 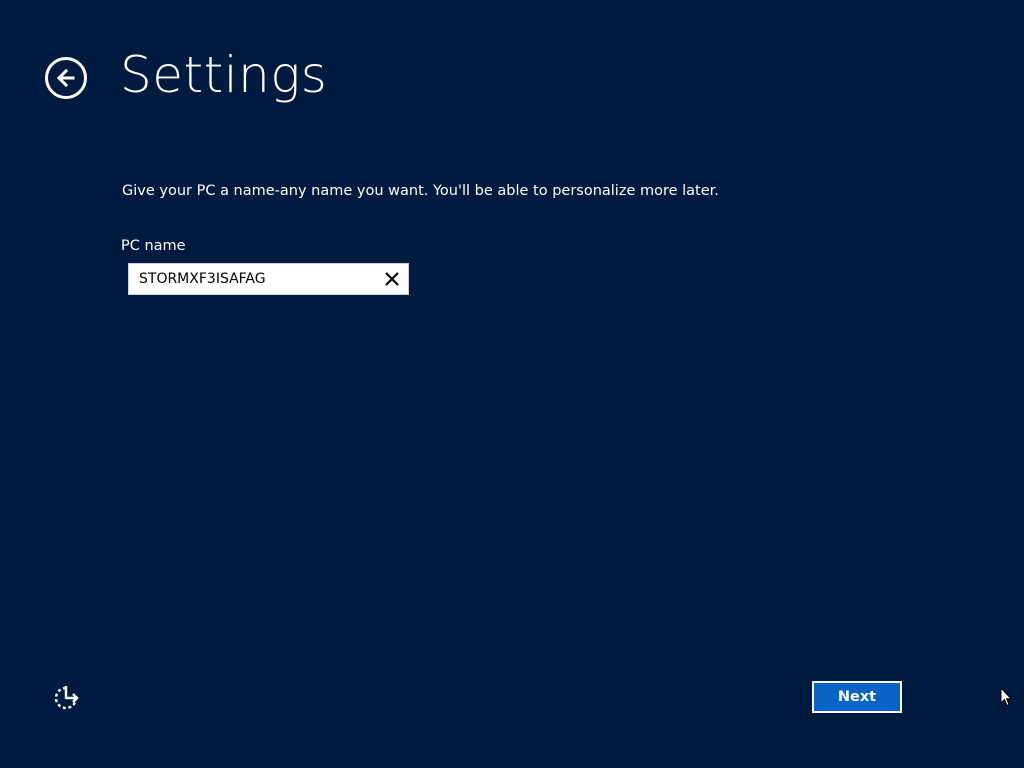 I want to click on back-arrow-icon, so click(x=65, y=78).